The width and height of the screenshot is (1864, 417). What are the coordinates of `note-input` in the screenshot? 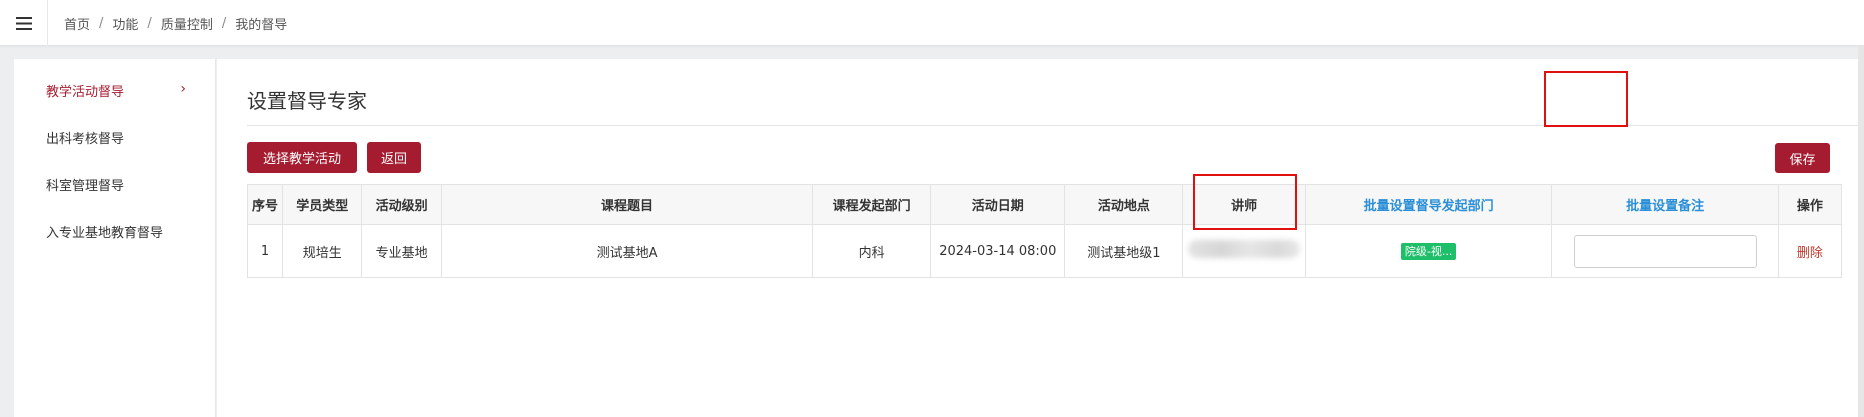 It's located at (1665, 251).